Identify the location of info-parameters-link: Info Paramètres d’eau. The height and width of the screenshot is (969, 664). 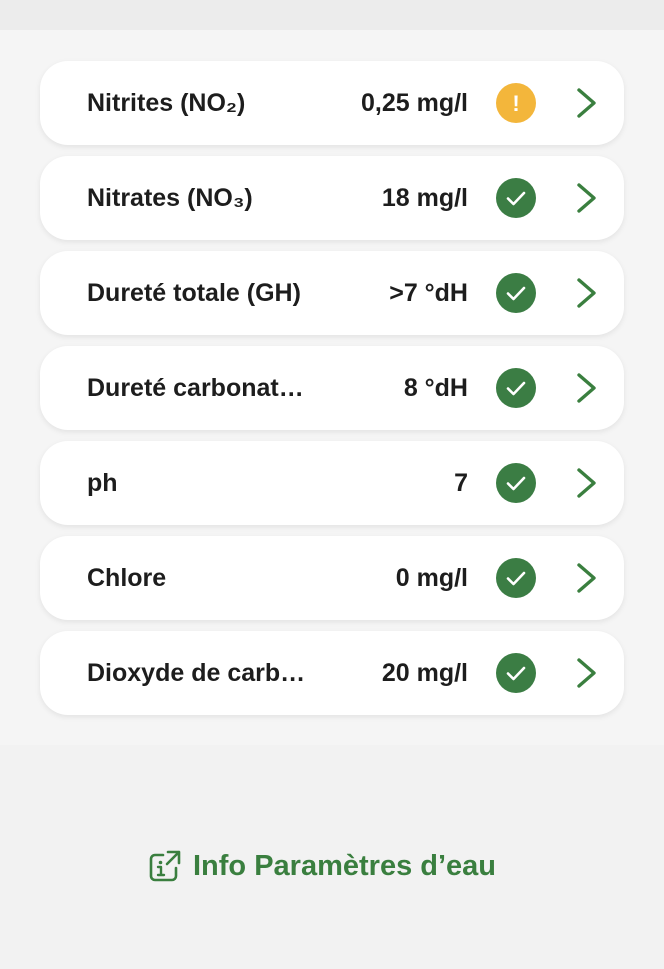
(322, 866).